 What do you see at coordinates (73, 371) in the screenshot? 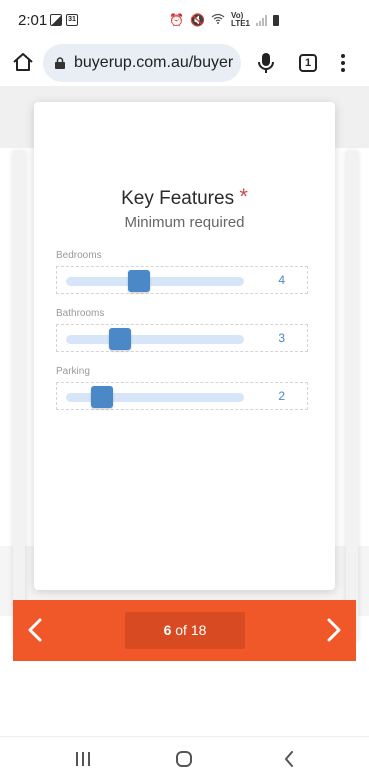
I see `slider-label: Parking` at bounding box center [73, 371].